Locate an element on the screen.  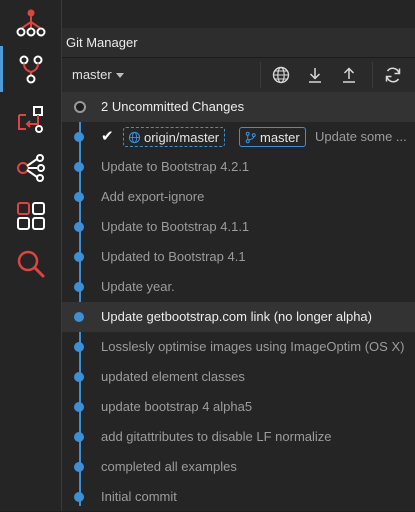
refresh-icon is located at coordinates (393, 75).